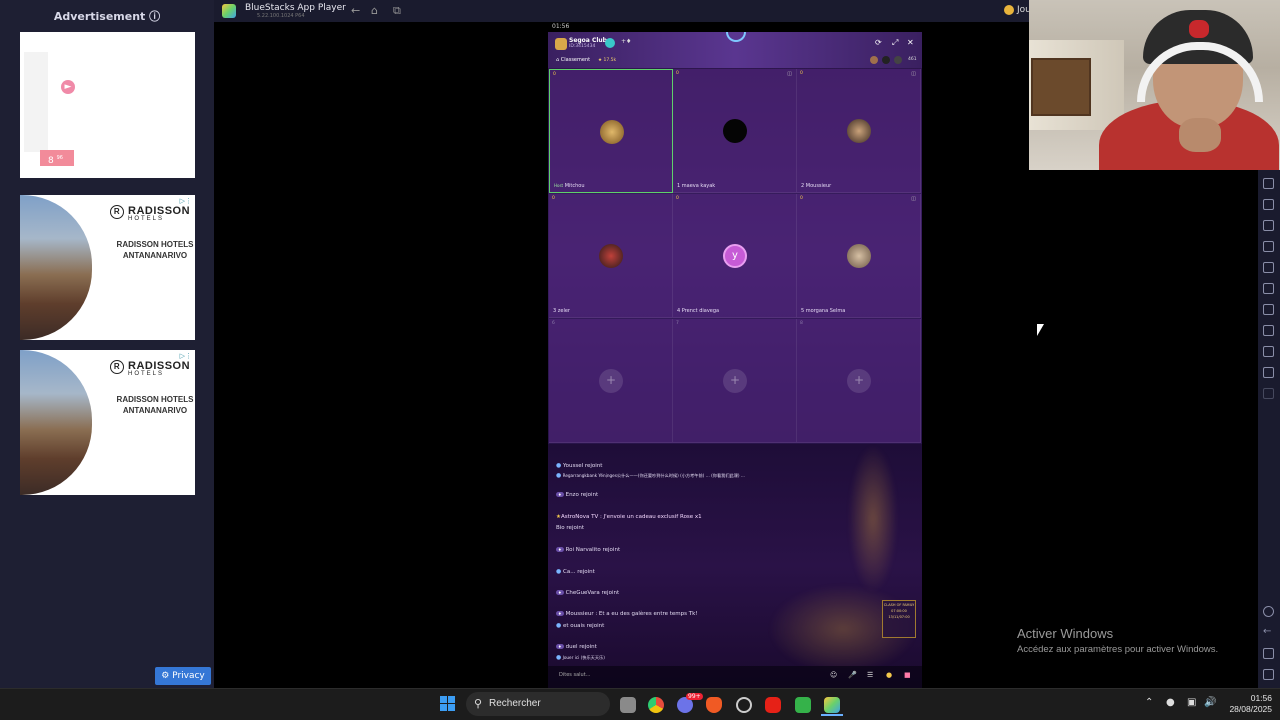  Describe the element at coordinates (1009, 10) in the screenshot. I see `points-coin-icon` at that location.